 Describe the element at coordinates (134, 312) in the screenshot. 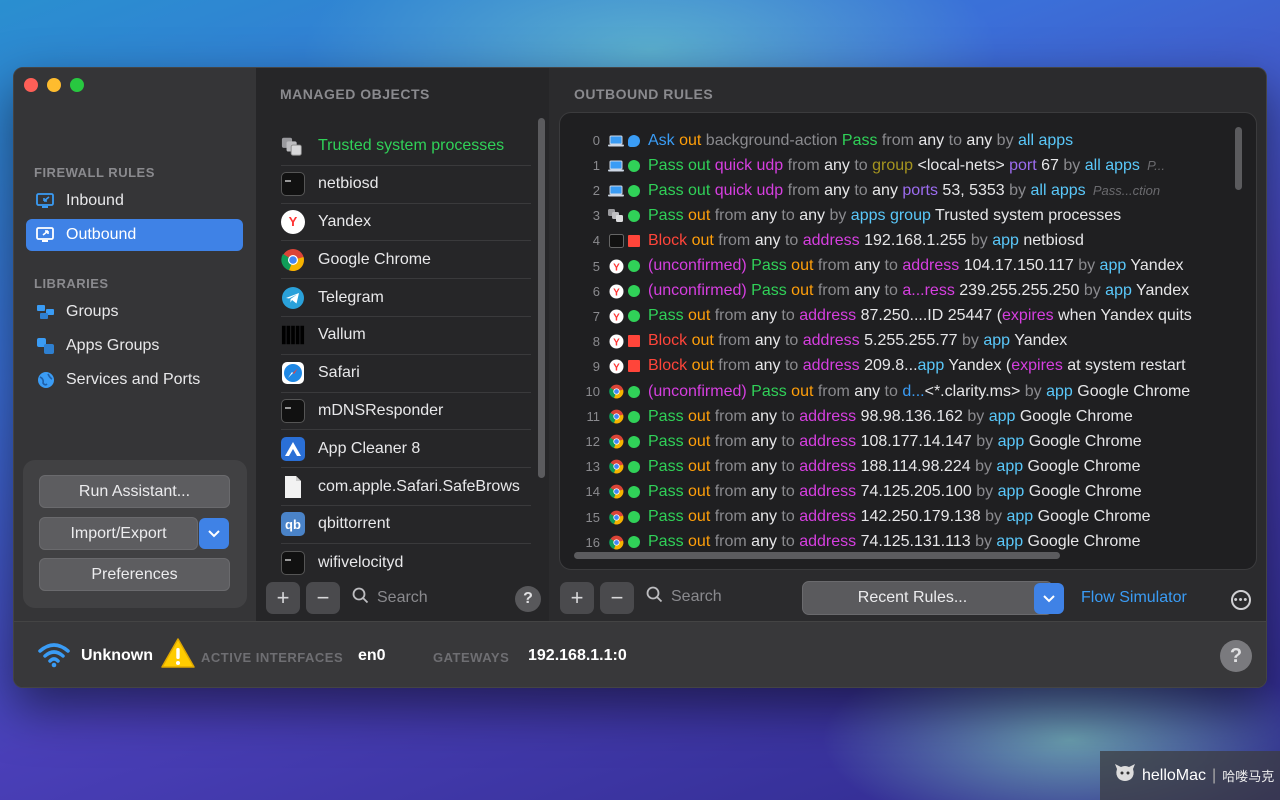

I see `sidebar-item-groups: Groups` at that location.